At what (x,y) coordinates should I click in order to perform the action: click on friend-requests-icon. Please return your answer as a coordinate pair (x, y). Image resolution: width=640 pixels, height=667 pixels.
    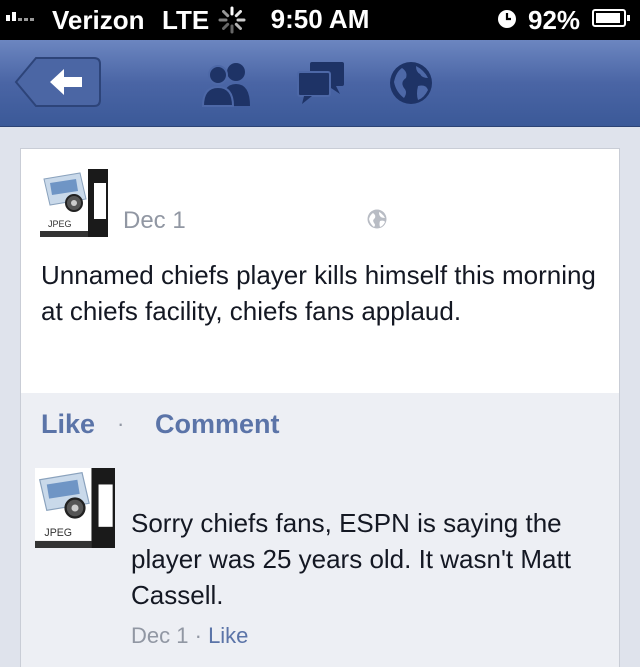
    Looking at the image, I should click on (227, 84).